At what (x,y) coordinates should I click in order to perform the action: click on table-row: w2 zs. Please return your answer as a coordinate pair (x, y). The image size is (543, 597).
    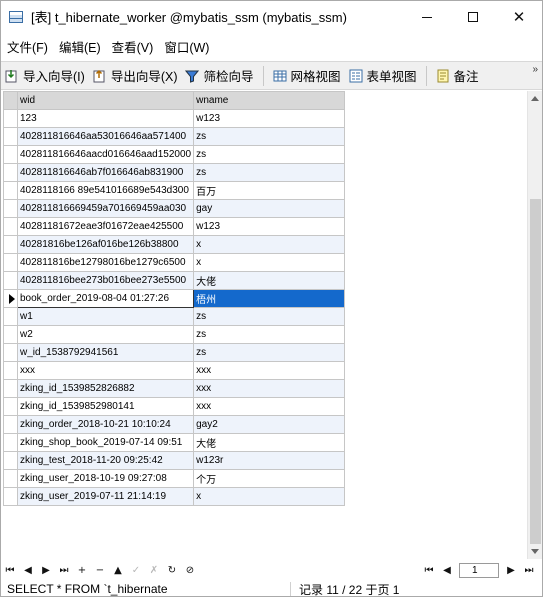
    Looking at the image, I should click on (174, 334).